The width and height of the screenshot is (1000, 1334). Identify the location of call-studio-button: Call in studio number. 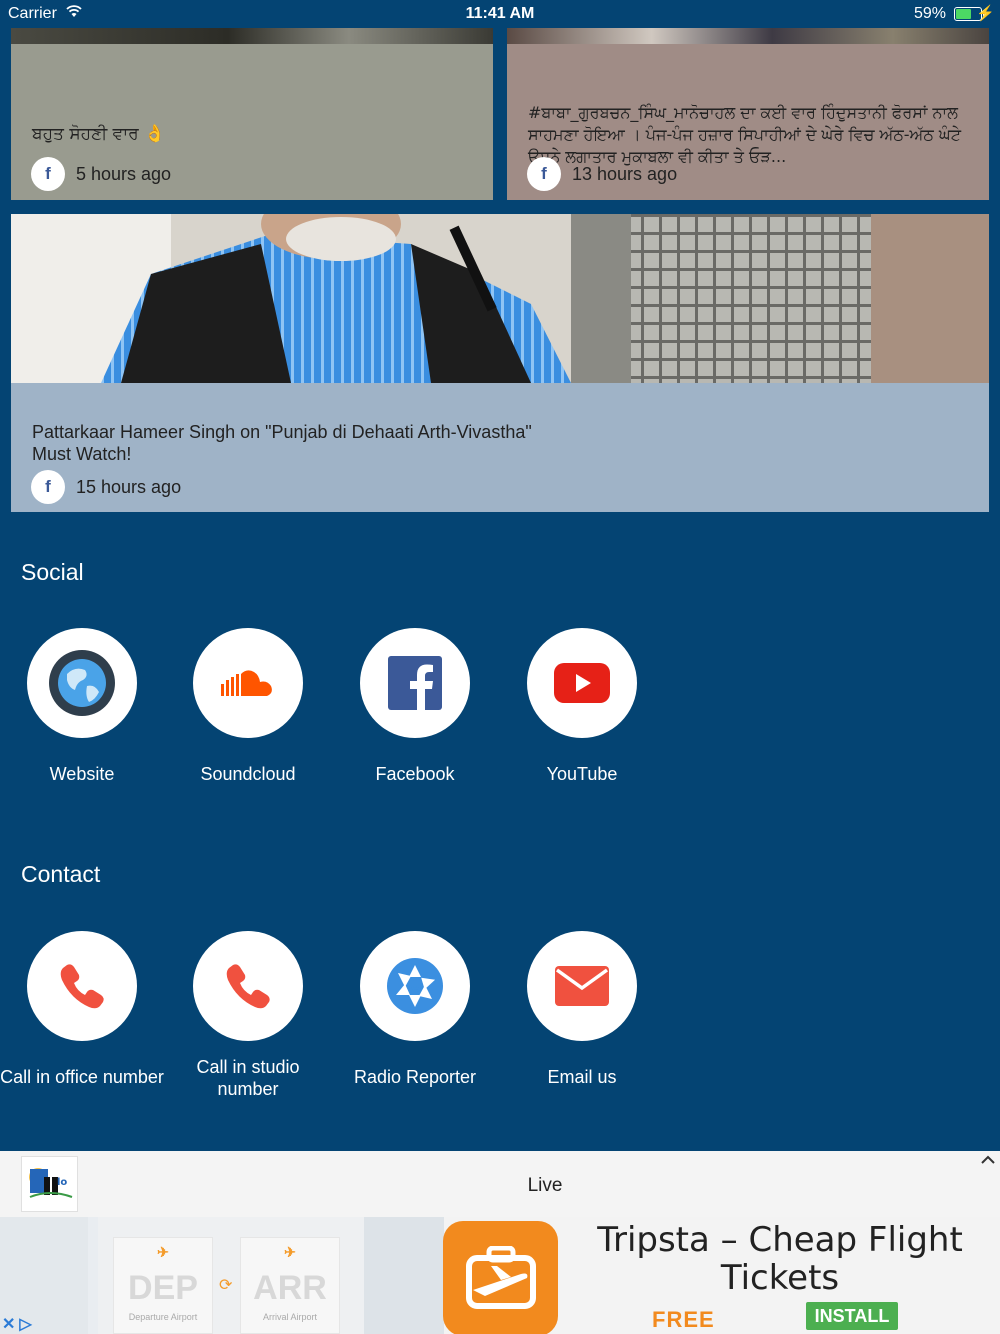
(248, 1015).